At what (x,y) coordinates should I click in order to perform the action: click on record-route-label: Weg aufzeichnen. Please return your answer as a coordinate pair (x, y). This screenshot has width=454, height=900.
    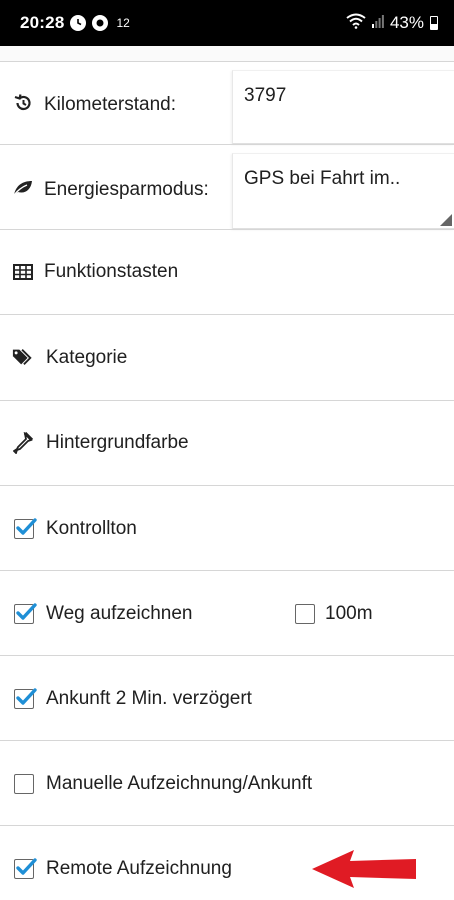
    Looking at the image, I should click on (119, 613).